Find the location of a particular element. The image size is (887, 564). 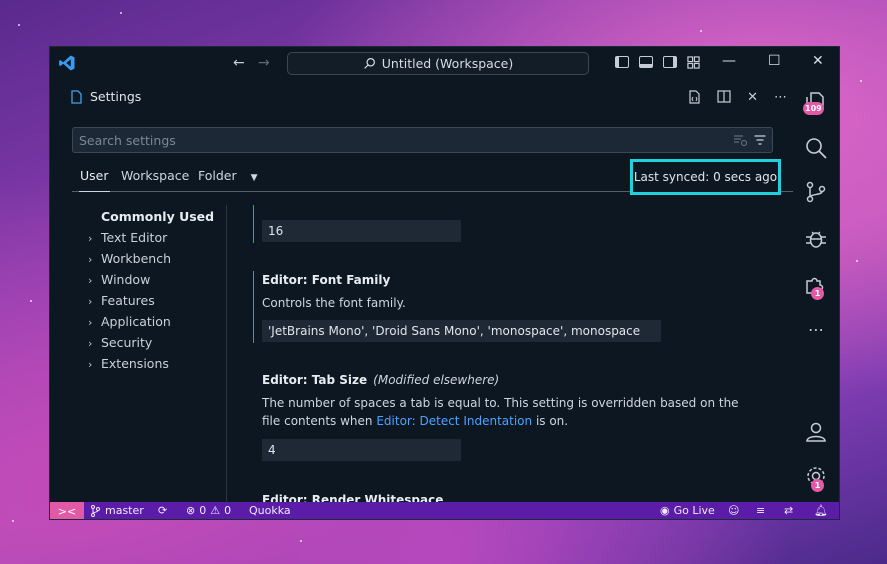

tab-workspace: Workspace is located at coordinates (155, 175).